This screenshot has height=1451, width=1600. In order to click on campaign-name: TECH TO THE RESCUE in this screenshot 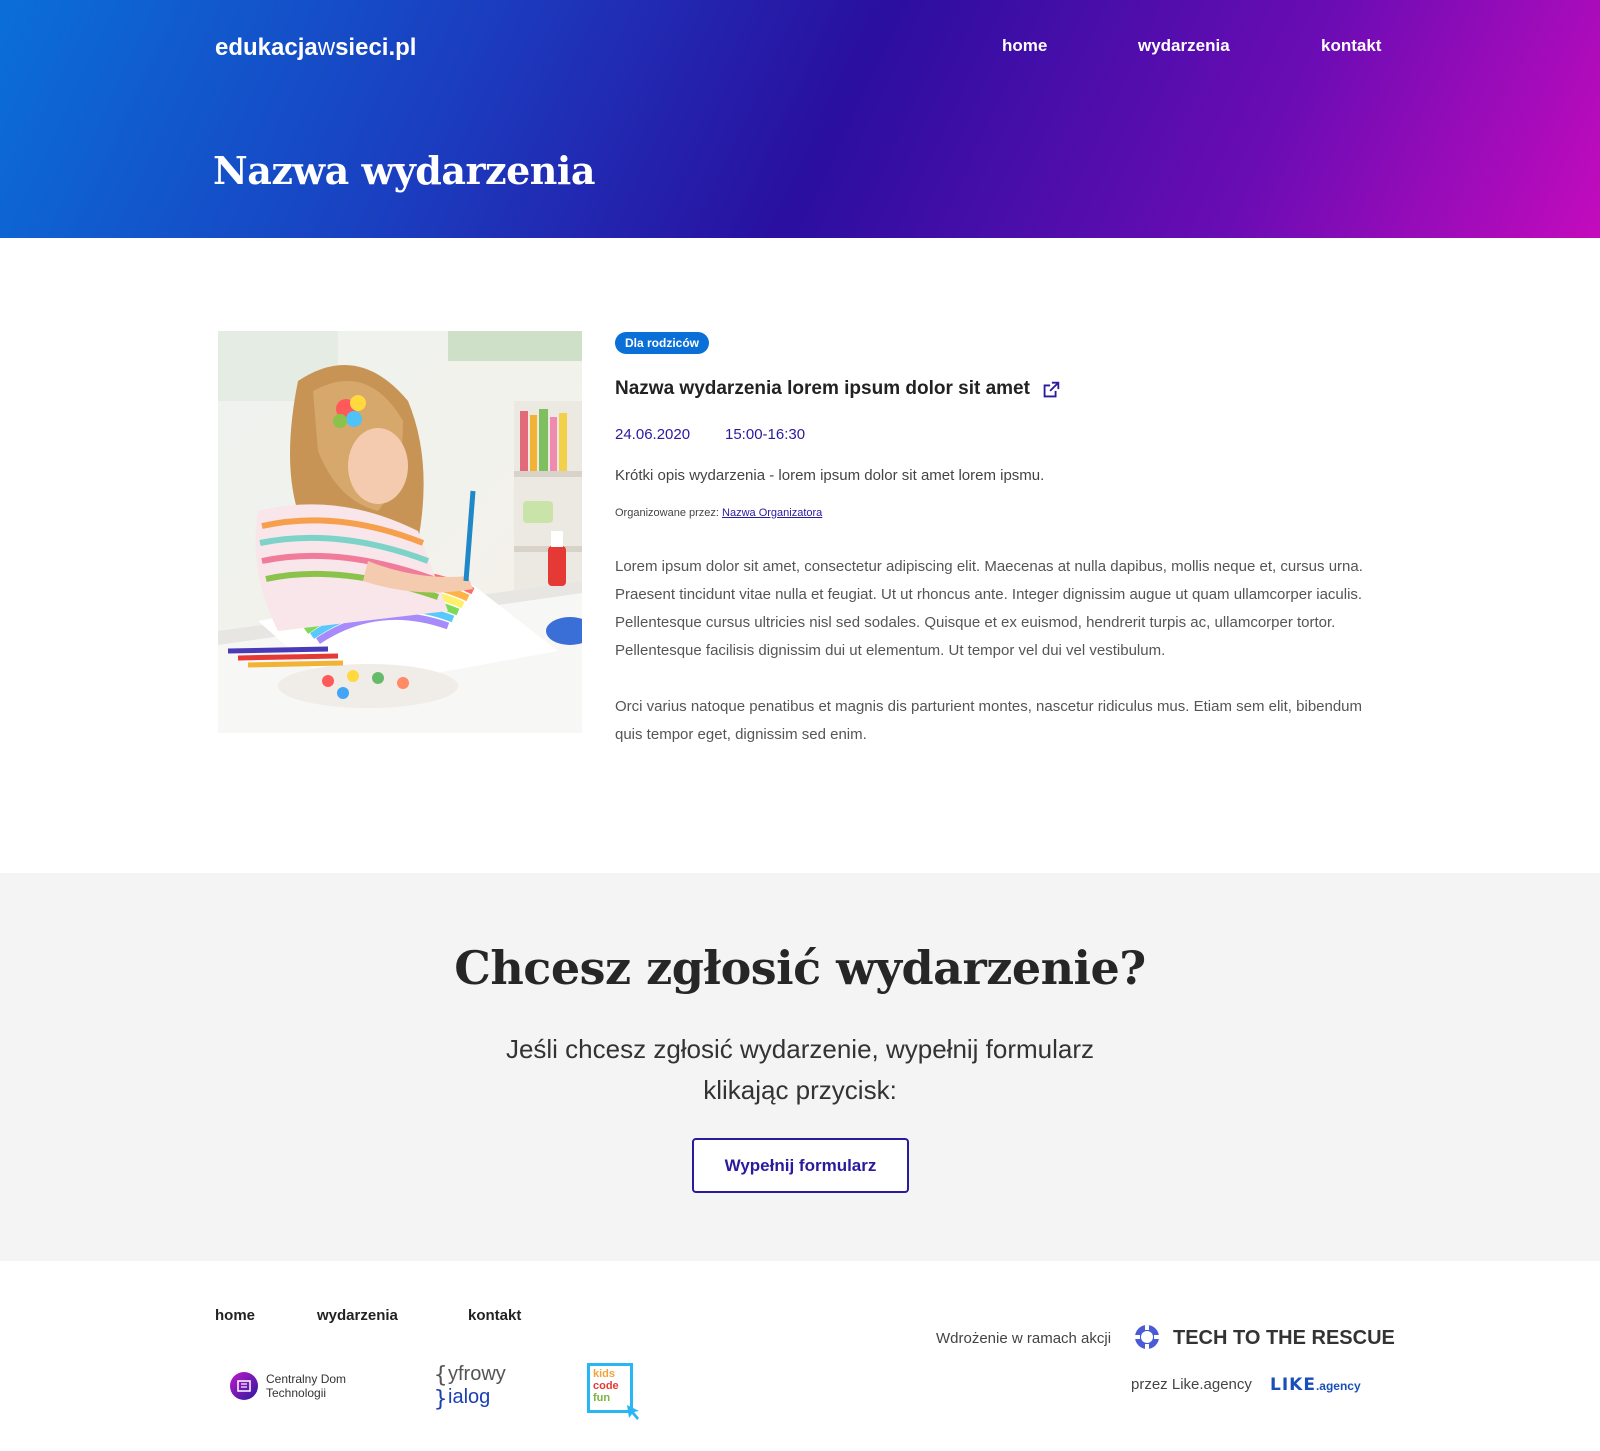, I will do `click(1284, 1338)`.